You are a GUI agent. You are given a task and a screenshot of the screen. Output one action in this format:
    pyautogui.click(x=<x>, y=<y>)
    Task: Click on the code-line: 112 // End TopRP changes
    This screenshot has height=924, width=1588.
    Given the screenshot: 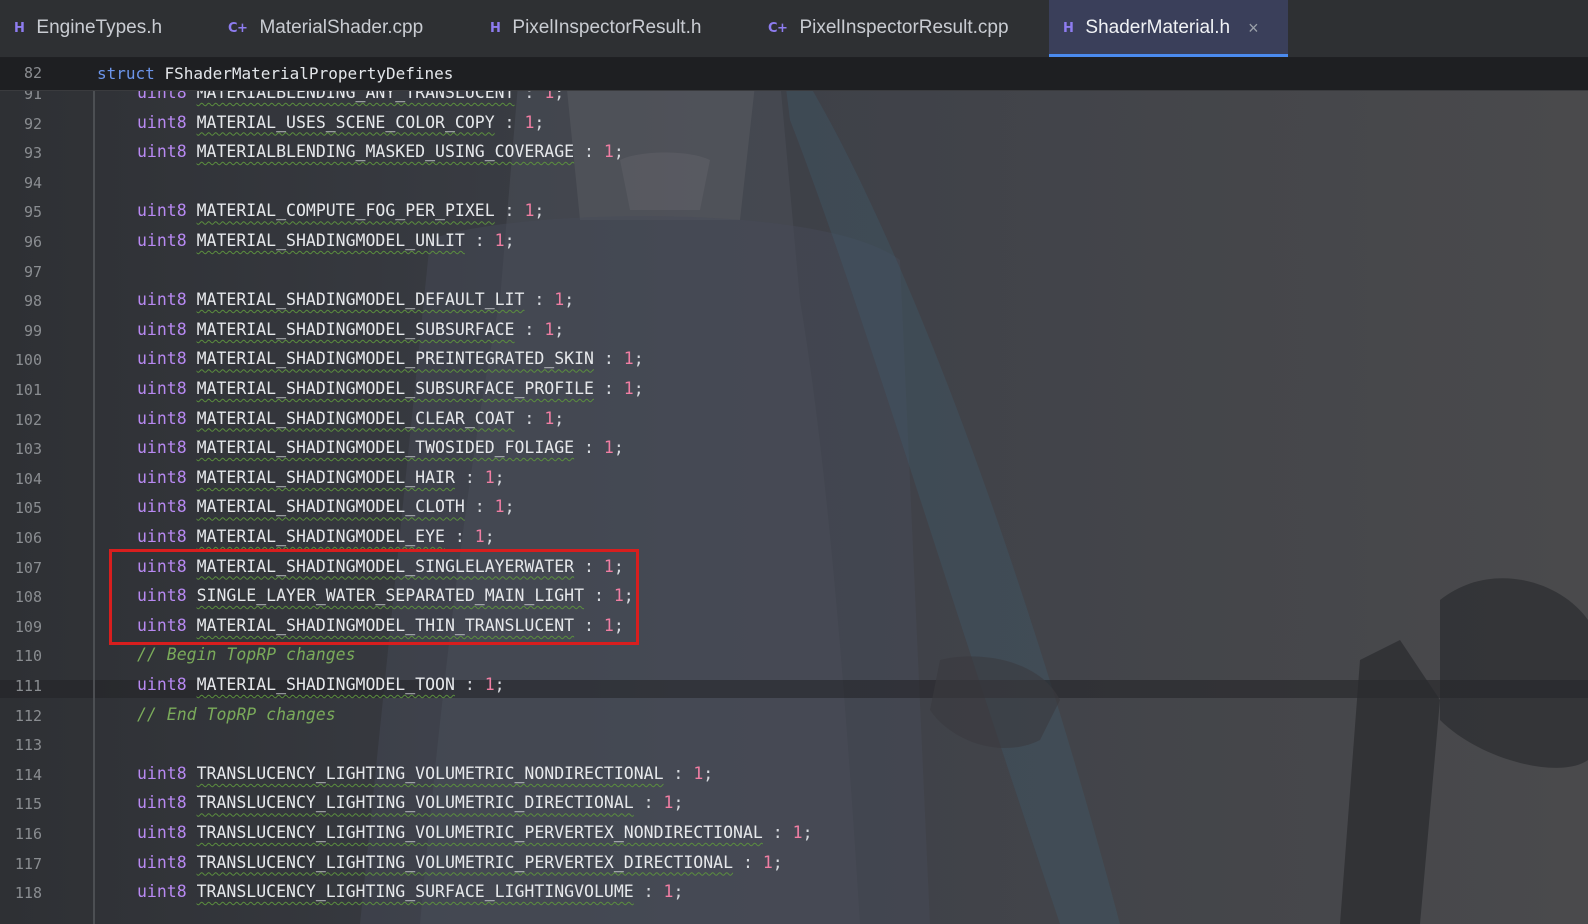 What is the action you would take?
    pyautogui.click(x=794, y=715)
    